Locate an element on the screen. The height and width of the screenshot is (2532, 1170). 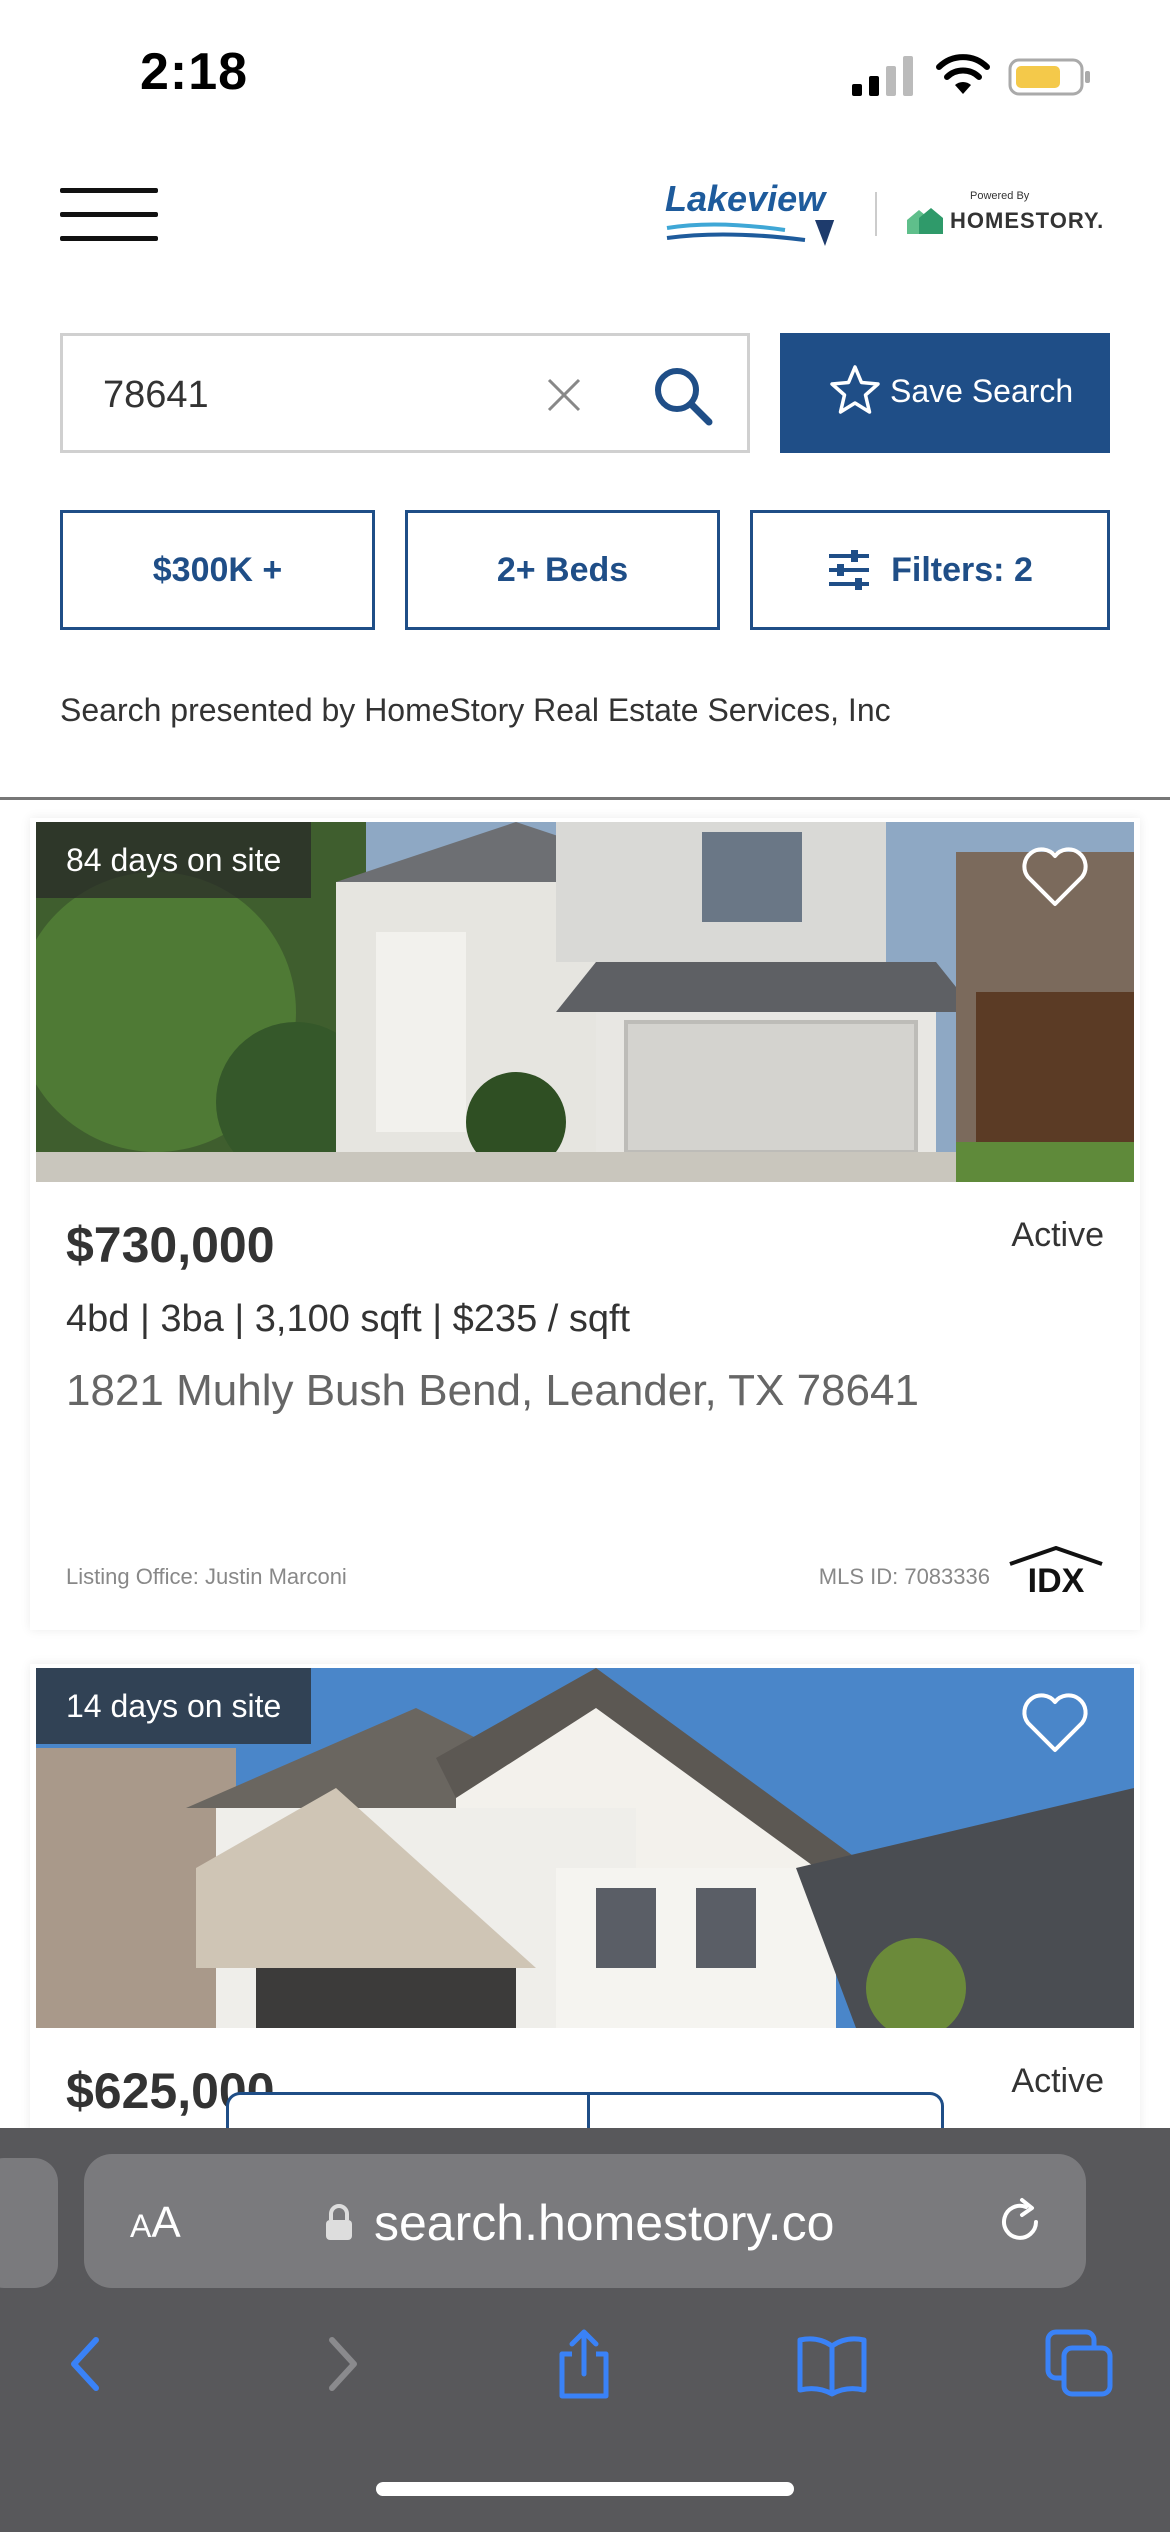
homestory-logo: Powered By HOMESTORY. is located at coordinates (1004, 215).